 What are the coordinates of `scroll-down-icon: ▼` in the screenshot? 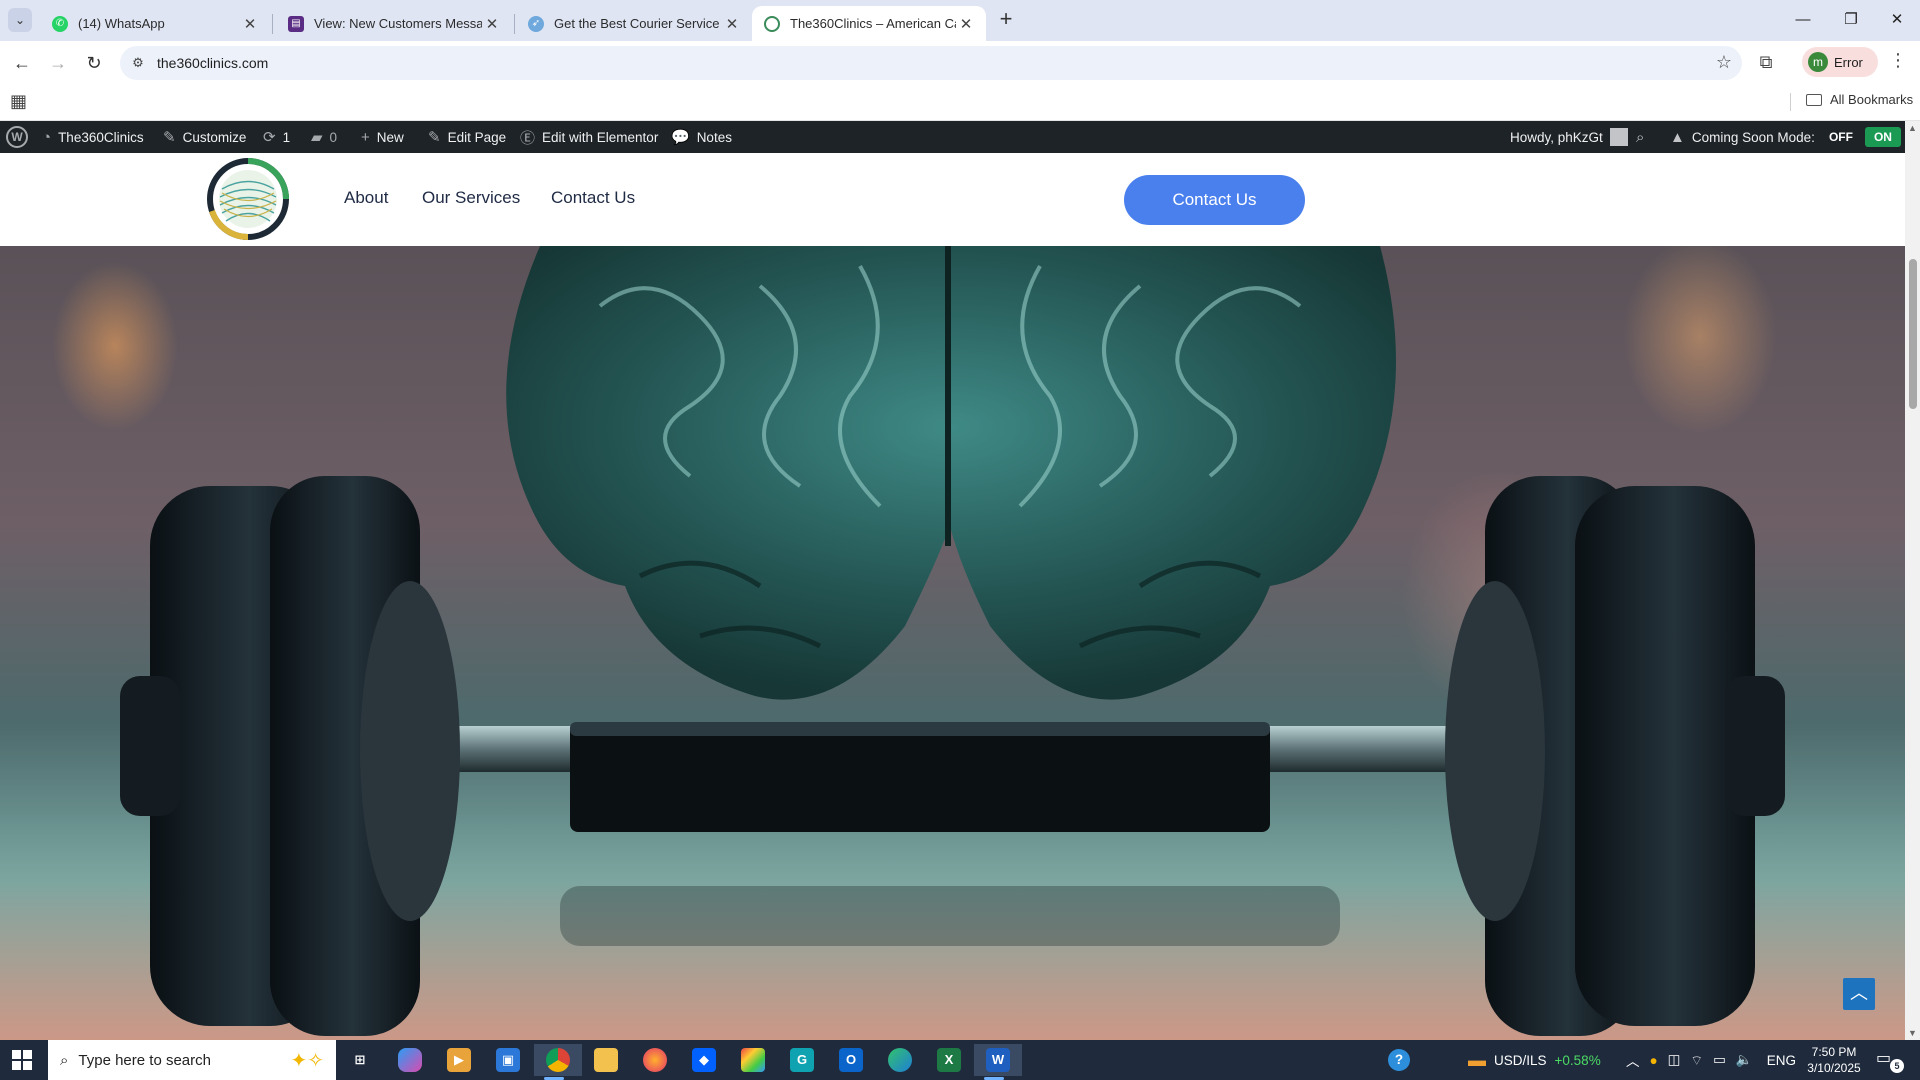 It's located at (1912, 1033).